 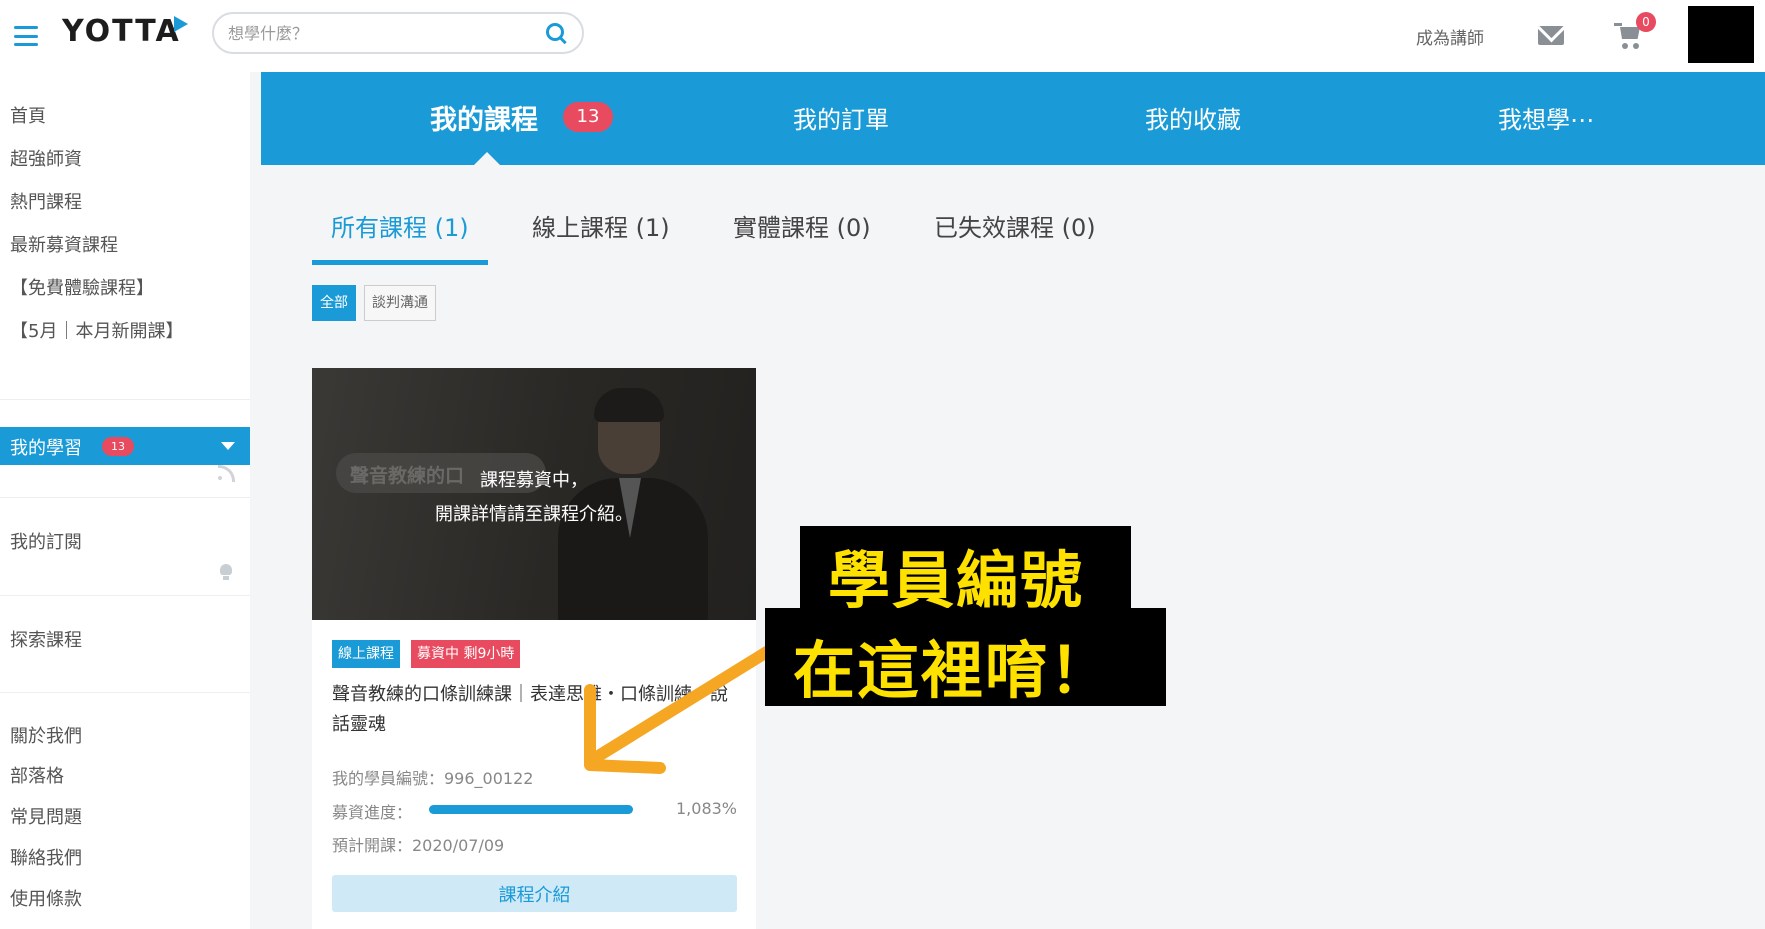 I want to click on sidebar-item-popular: 熱門課程, so click(x=46, y=201).